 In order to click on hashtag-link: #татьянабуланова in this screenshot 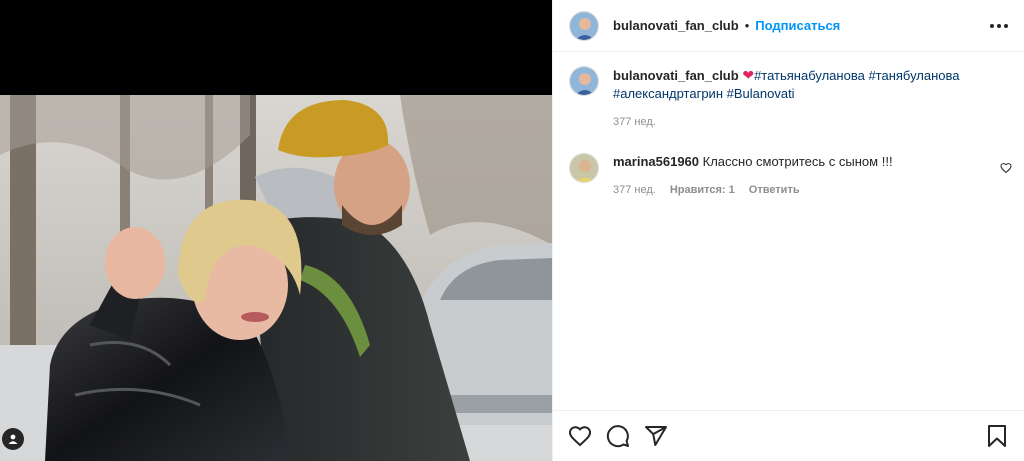, I will do `click(809, 75)`.